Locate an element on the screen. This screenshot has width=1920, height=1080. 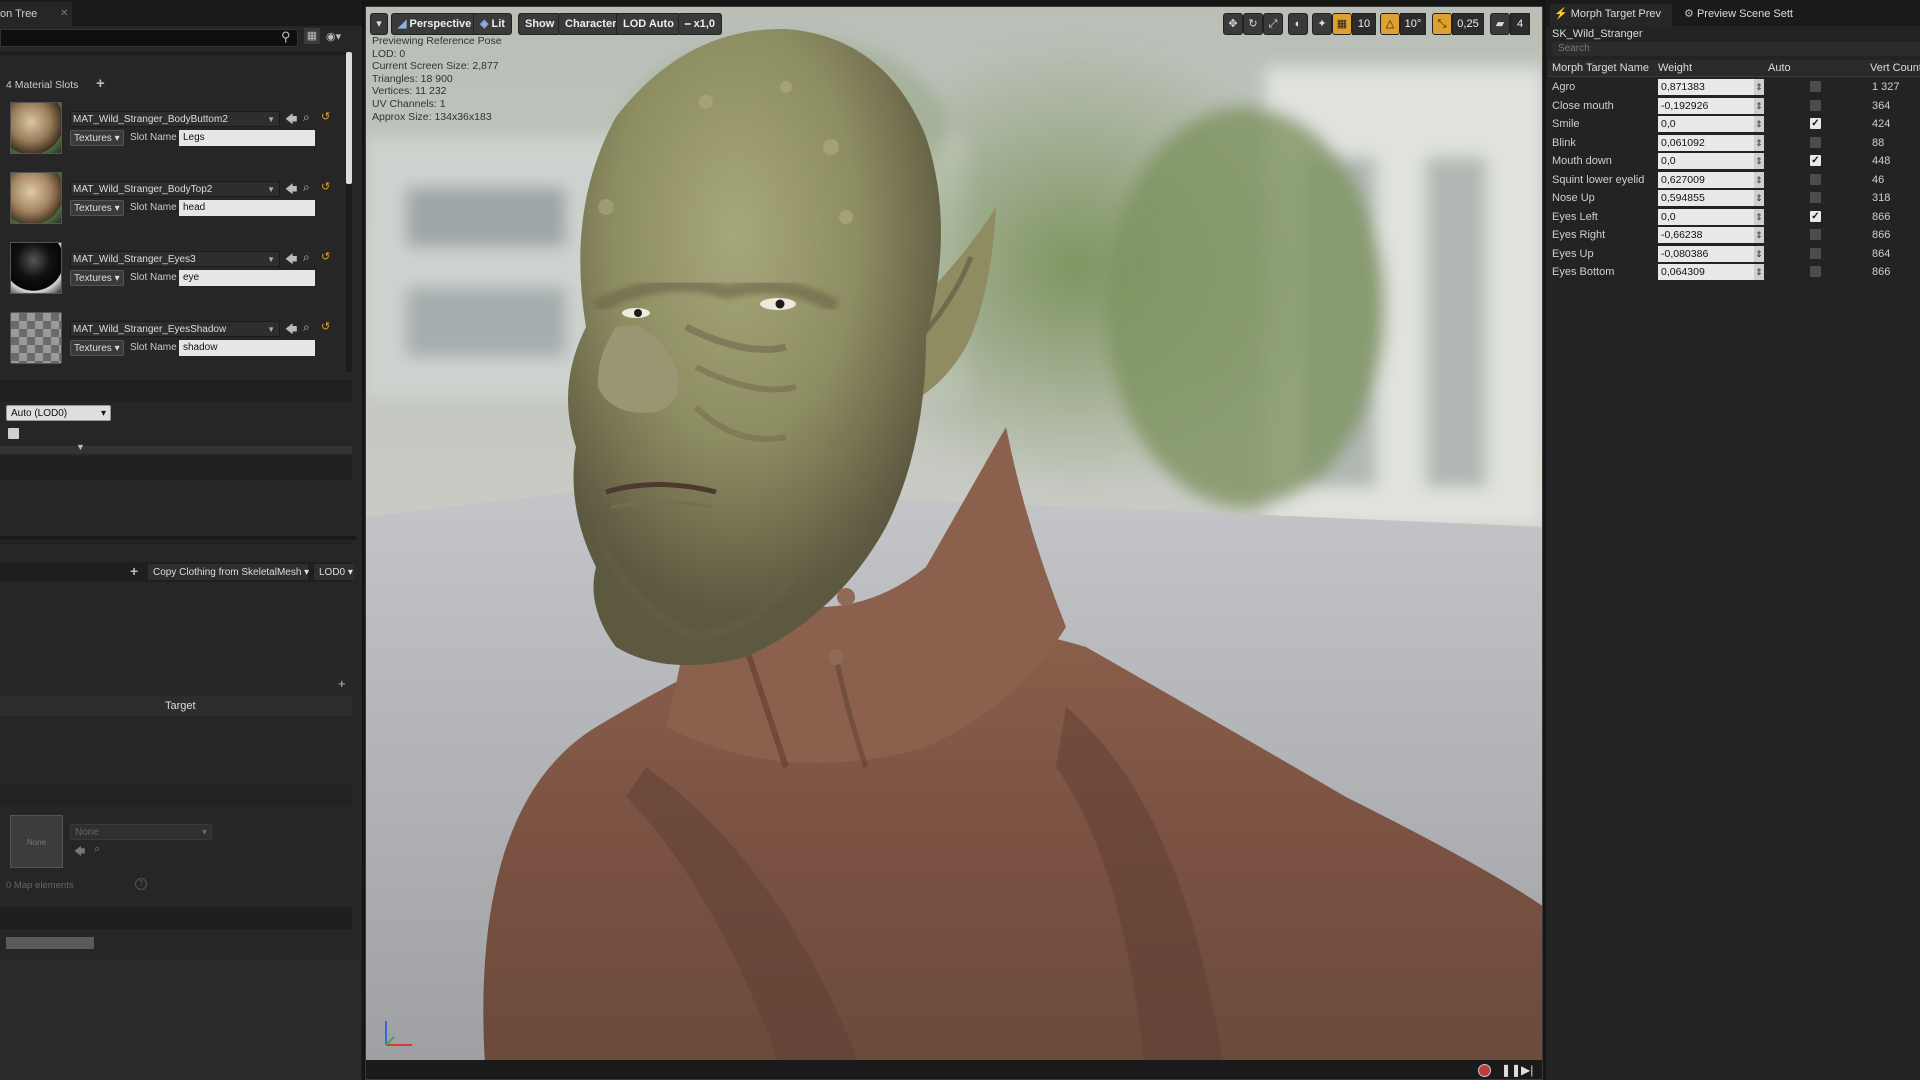
search-input is located at coordinates (149, 38).